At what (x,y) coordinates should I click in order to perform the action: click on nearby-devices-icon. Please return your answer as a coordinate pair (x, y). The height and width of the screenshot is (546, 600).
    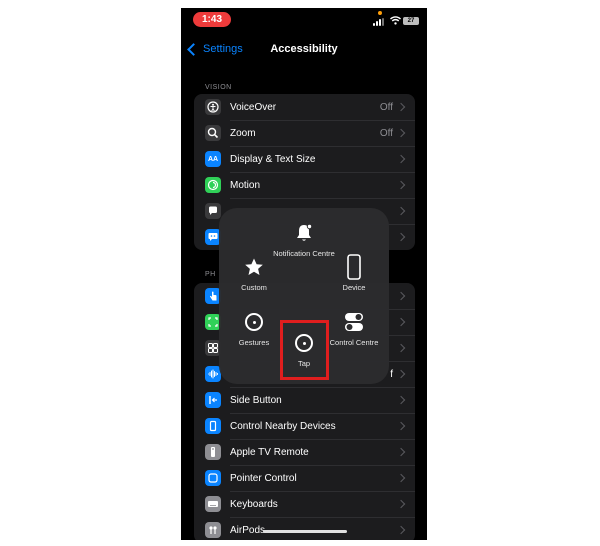
    Looking at the image, I should click on (213, 426).